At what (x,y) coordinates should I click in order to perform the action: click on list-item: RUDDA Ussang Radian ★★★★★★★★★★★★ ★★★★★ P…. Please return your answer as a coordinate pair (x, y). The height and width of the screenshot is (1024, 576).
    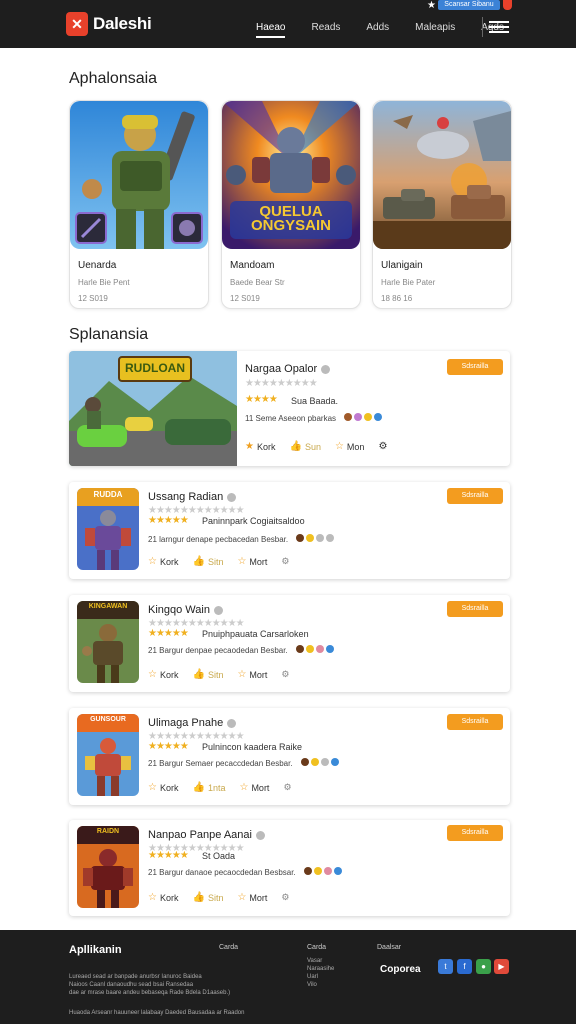
    Looking at the image, I should click on (289, 530).